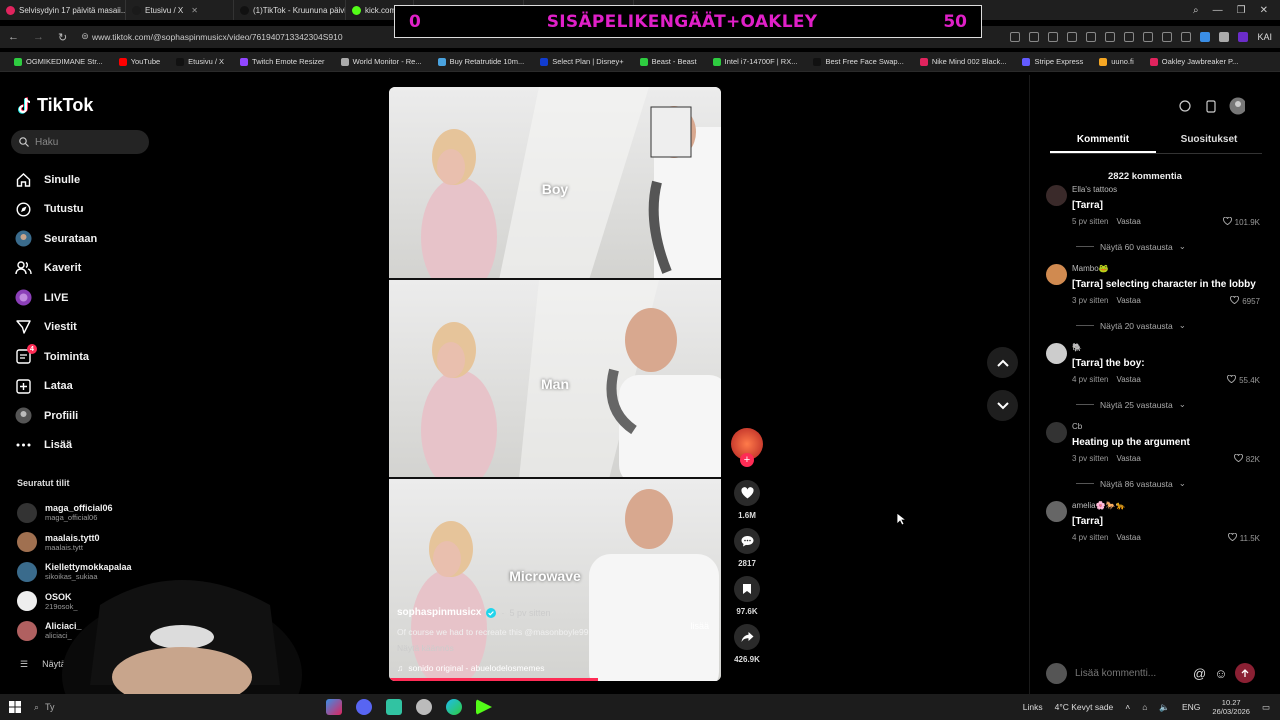 The height and width of the screenshot is (720, 1280). Describe the element at coordinates (1144, 707) in the screenshot. I see `network-icon: ⌂` at that location.